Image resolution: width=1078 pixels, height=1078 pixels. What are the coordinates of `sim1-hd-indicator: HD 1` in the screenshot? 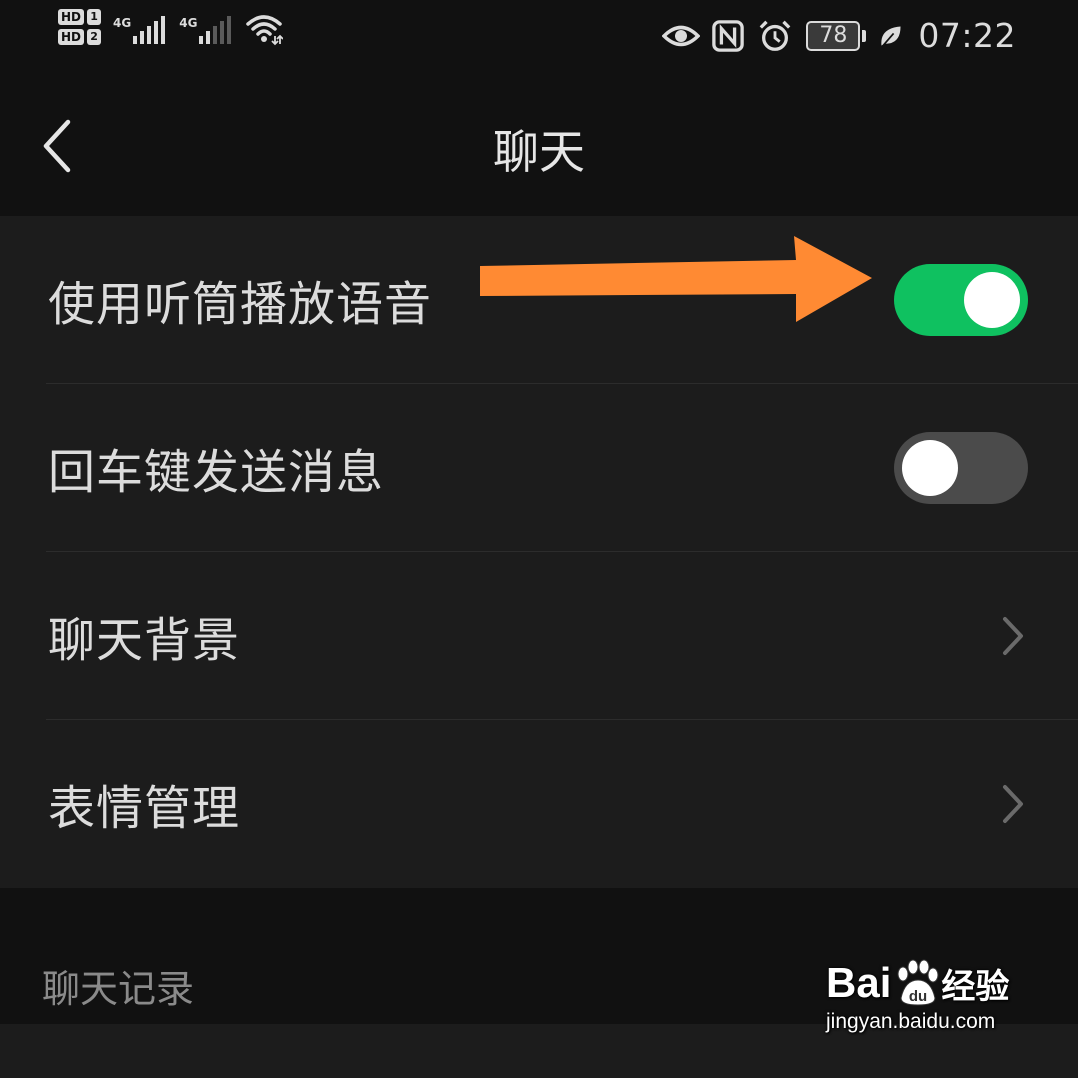 It's located at (80, 17).